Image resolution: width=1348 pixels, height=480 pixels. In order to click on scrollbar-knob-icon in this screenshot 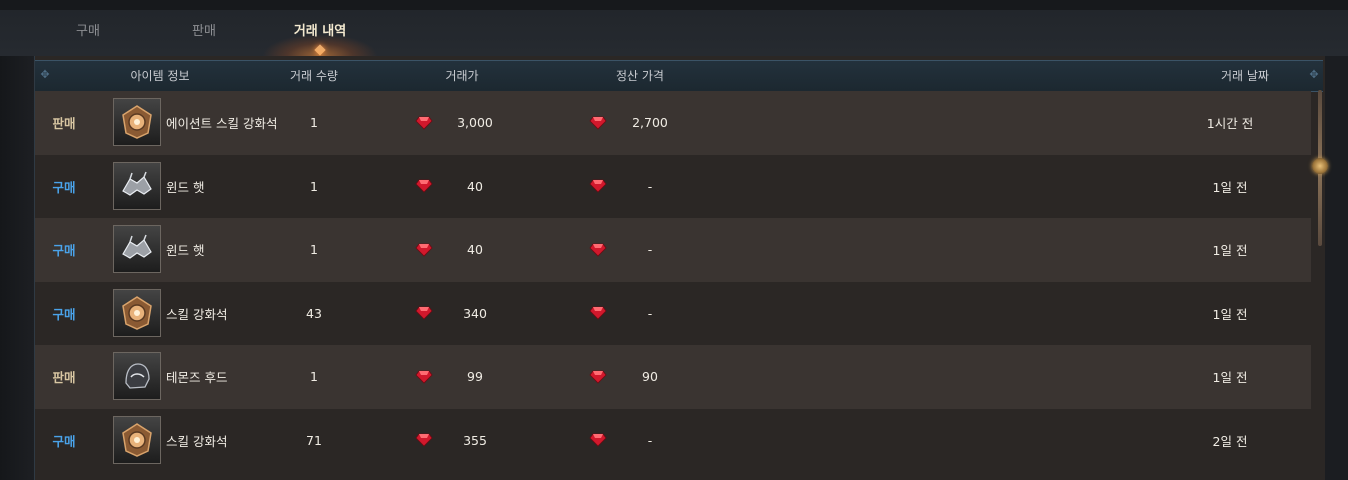, I will do `click(1320, 166)`.